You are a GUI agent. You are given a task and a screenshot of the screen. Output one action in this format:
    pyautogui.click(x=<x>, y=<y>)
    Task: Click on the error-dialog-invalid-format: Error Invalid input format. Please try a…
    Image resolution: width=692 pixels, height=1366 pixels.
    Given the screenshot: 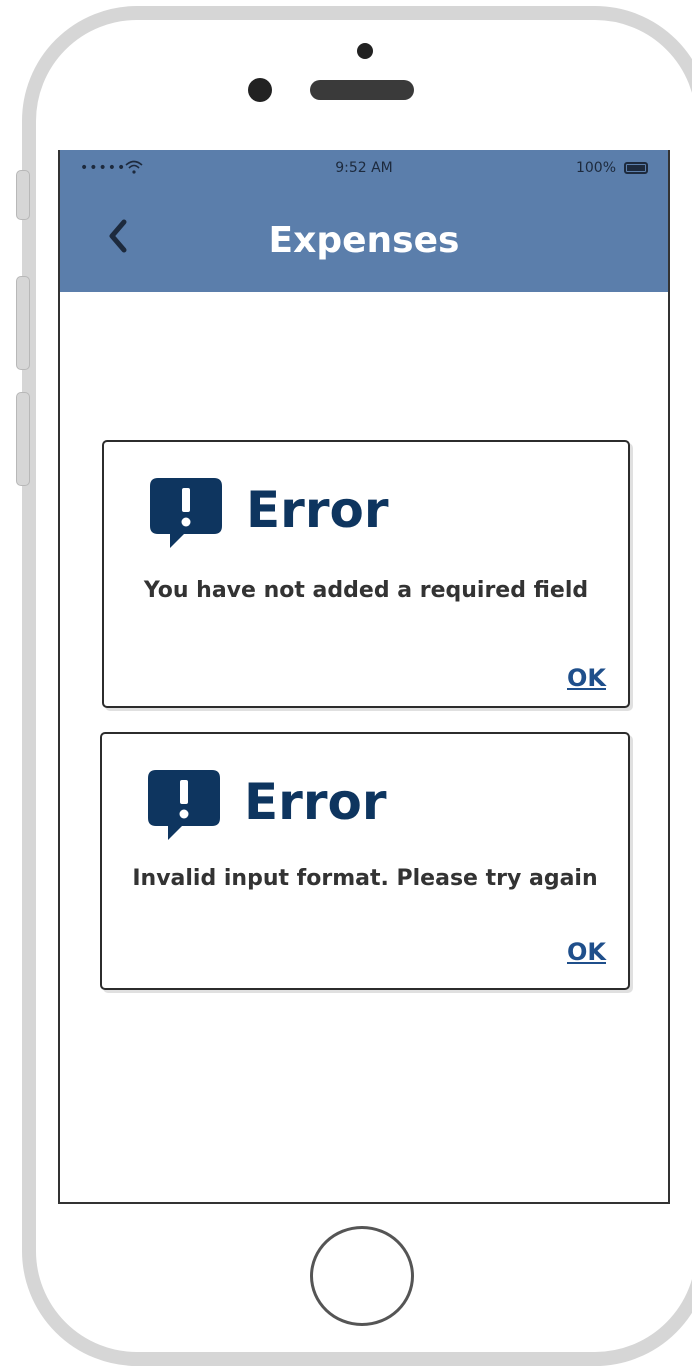 What is the action you would take?
    pyautogui.click(x=365, y=861)
    